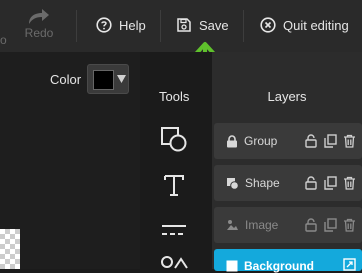 The width and height of the screenshot is (362, 273). Describe the element at coordinates (233, 183) in the screenshot. I see `shape-icon` at that location.